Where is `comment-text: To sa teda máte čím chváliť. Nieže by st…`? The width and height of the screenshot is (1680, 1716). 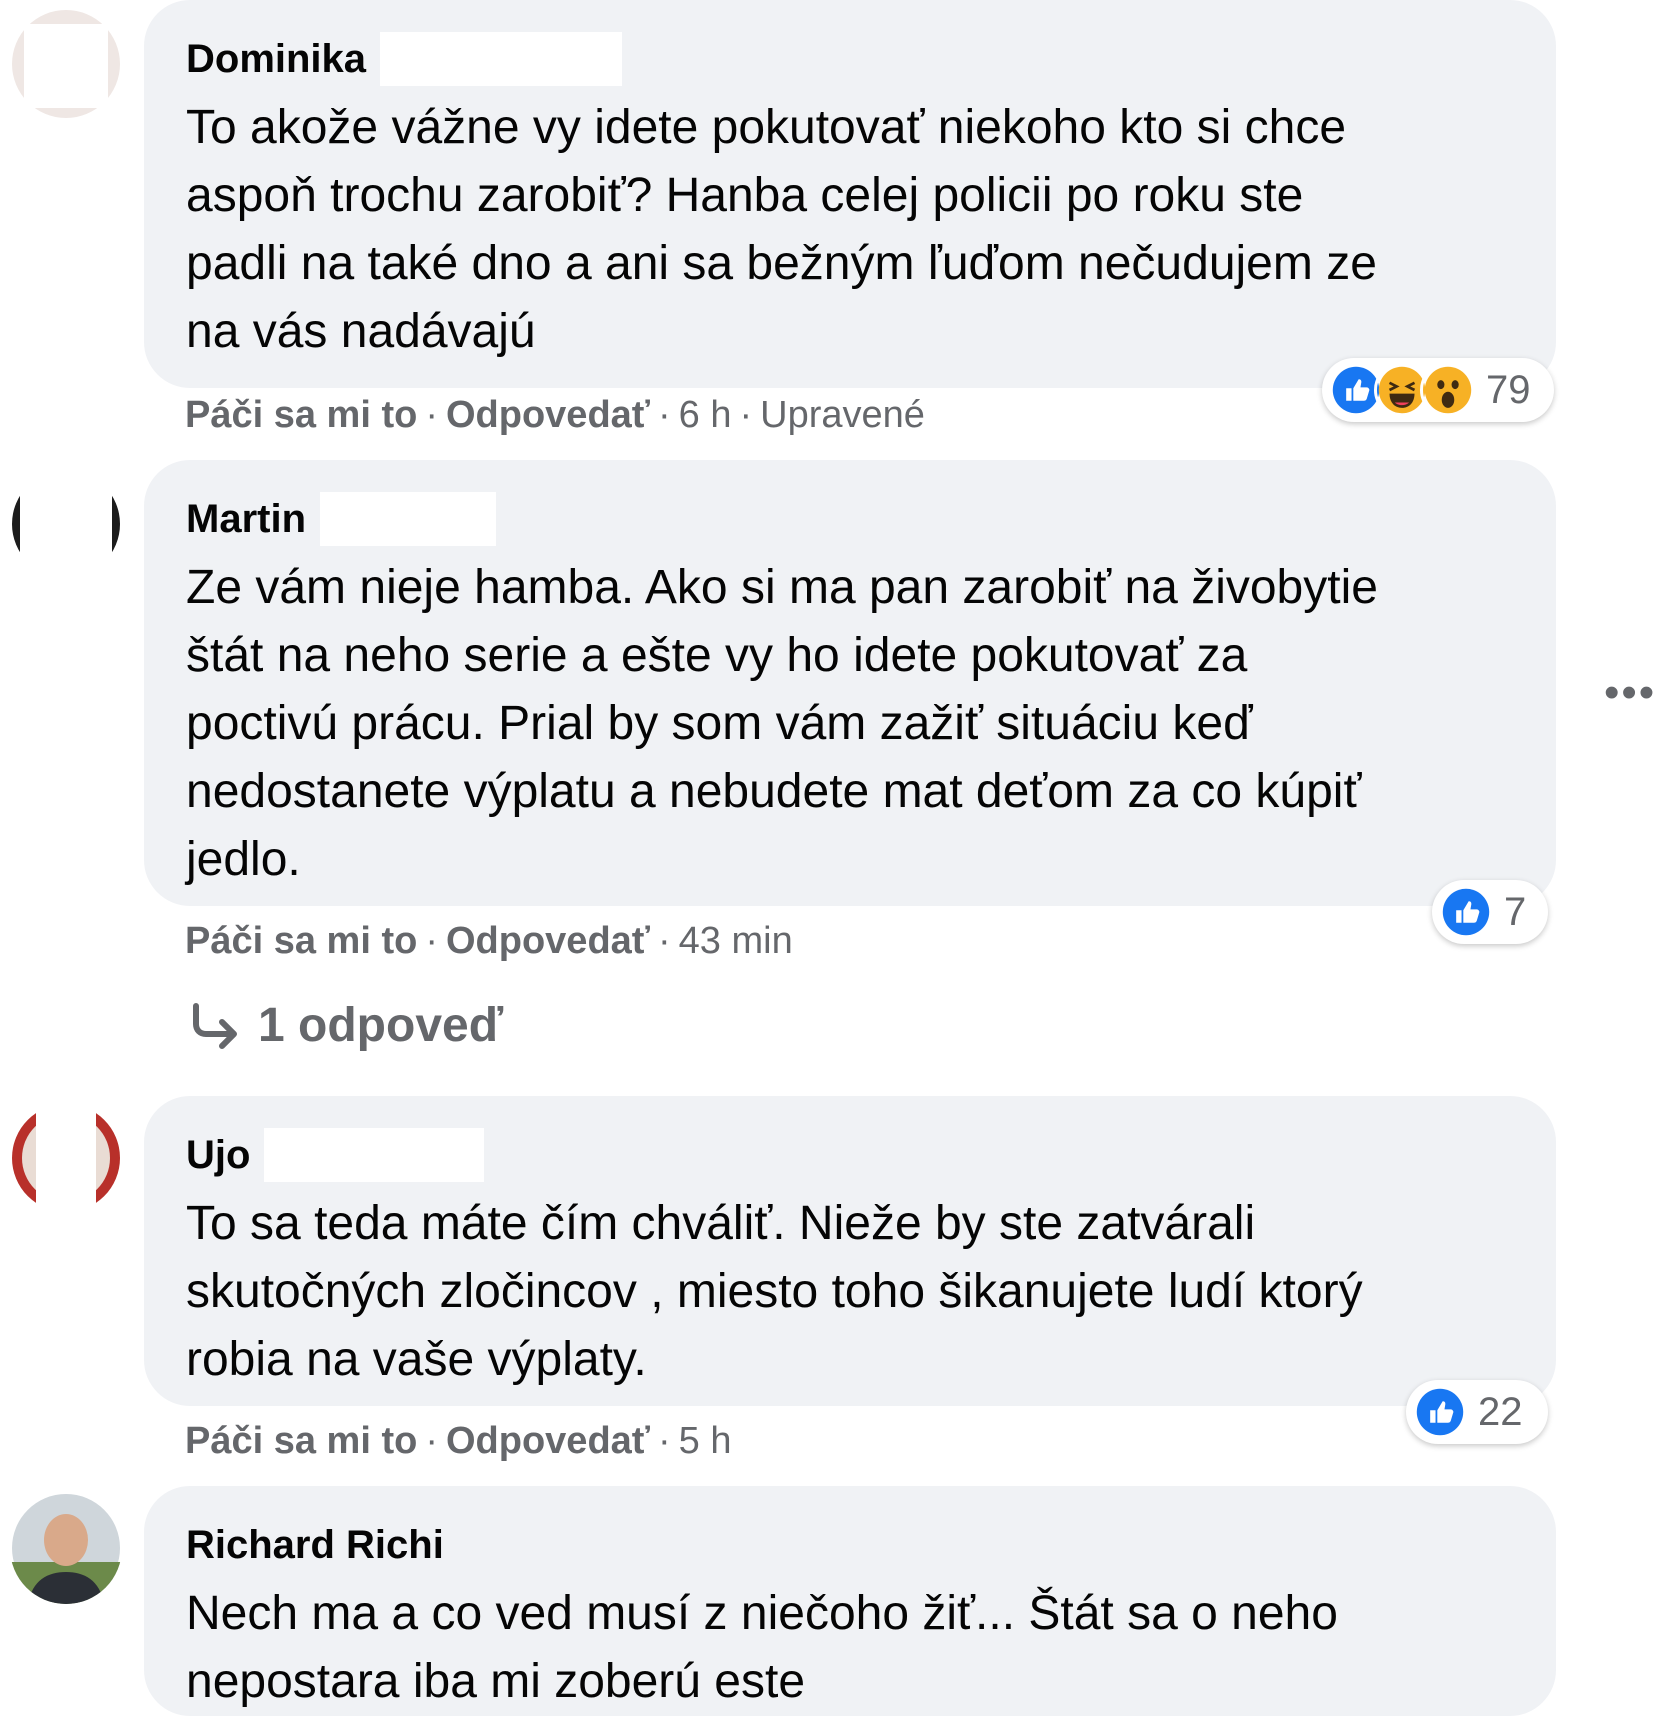 comment-text: To sa teda máte čím chváliť. Nieže by st… is located at coordinates (774, 1291).